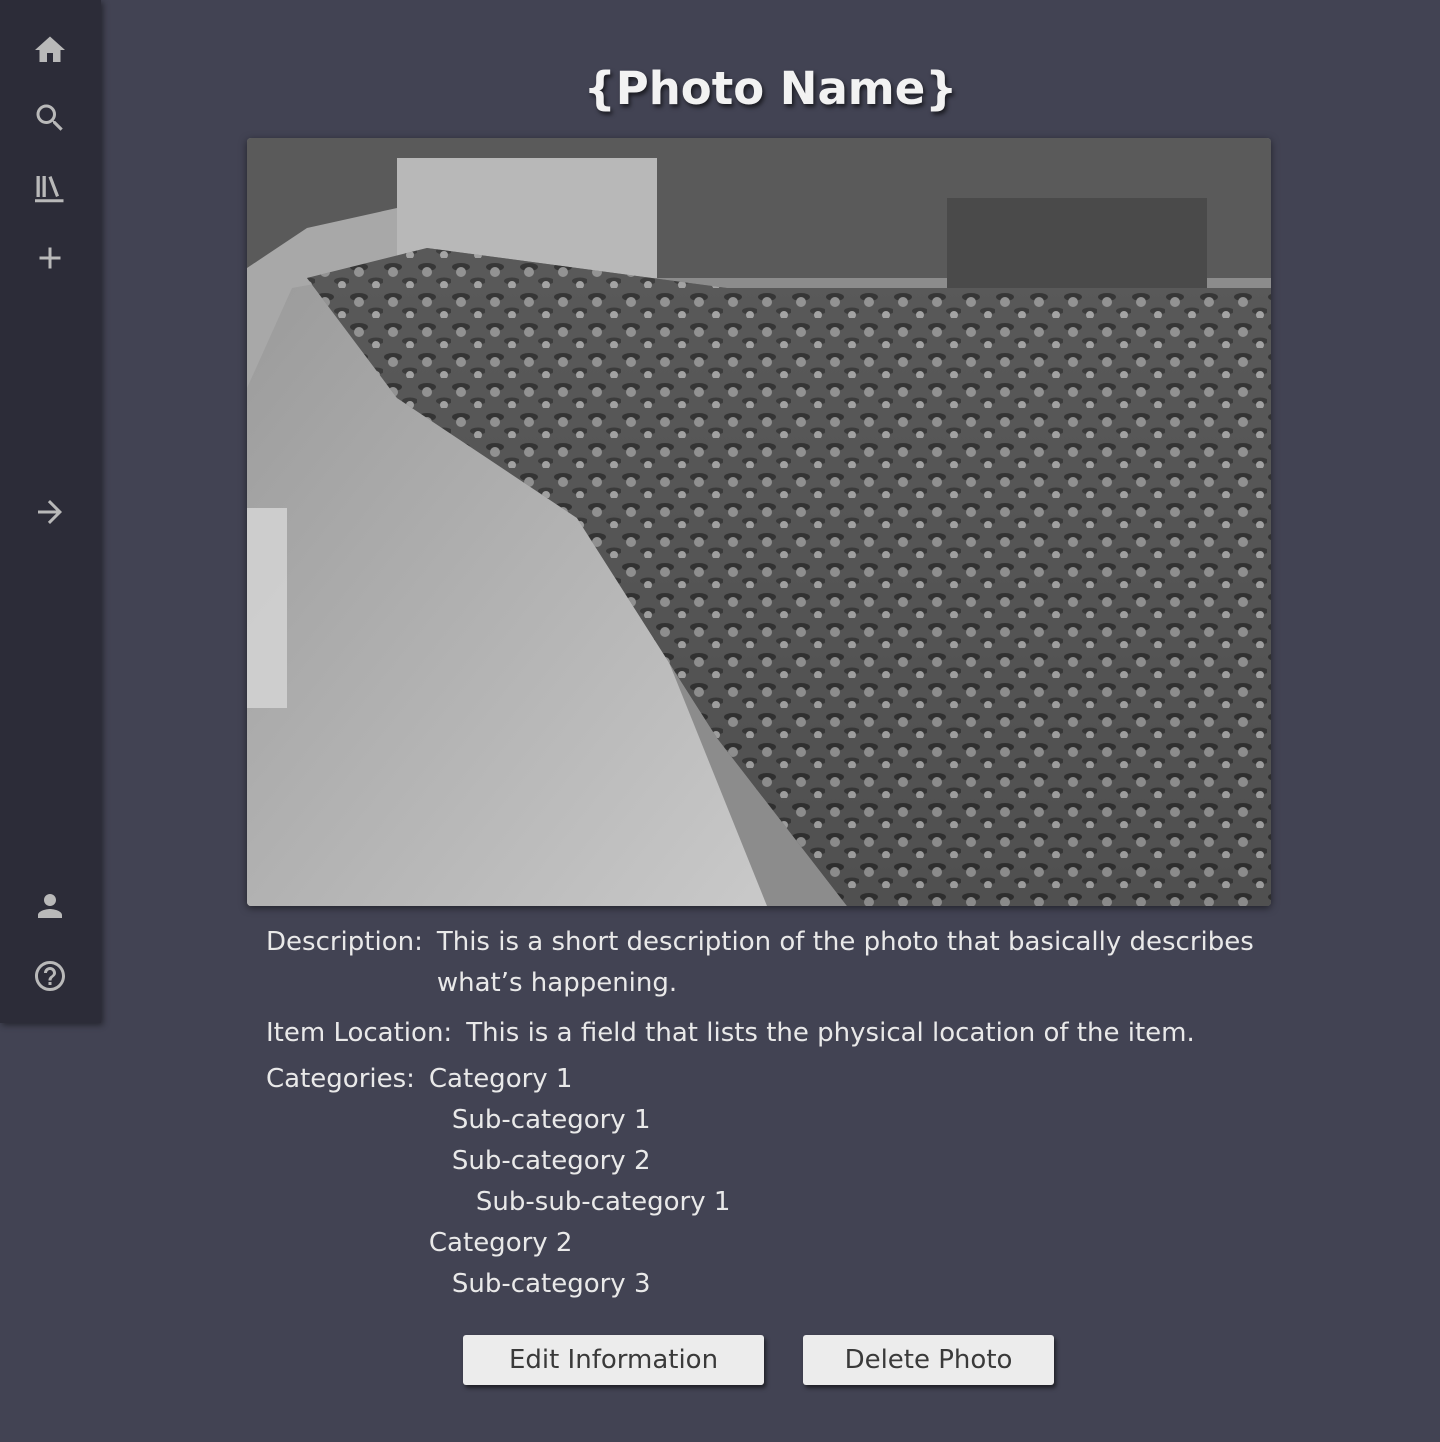 This screenshot has height=1442, width=1440. Describe the element at coordinates (551, 1161) in the screenshot. I see `subcategory-item: Sub-category 2` at that location.